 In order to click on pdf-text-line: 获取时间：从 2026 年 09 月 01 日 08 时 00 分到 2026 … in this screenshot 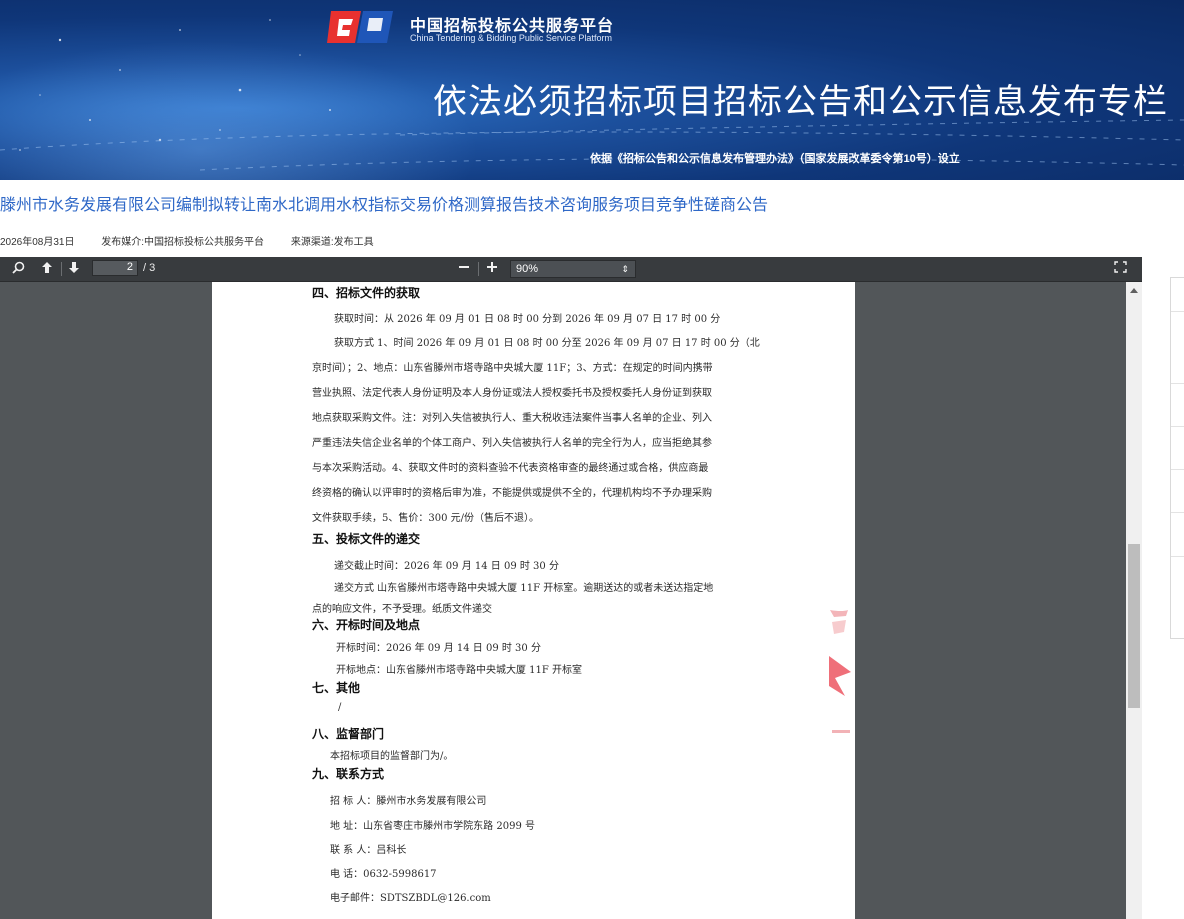, I will do `click(527, 319)`.